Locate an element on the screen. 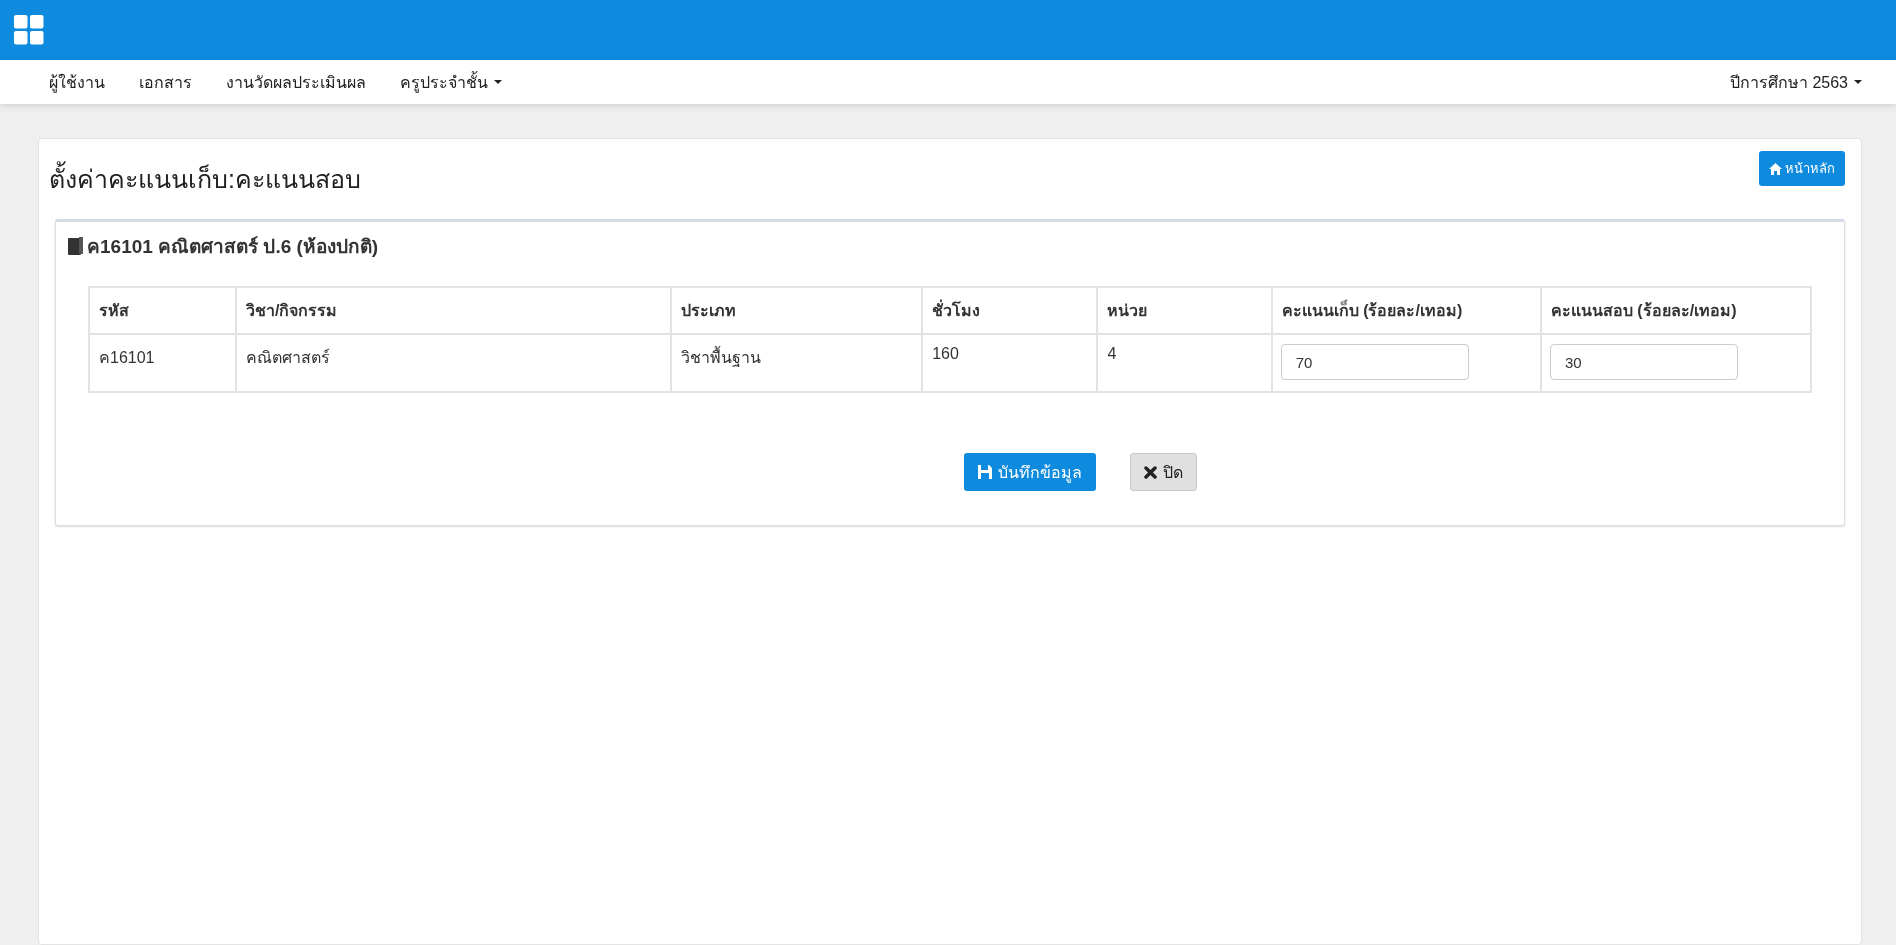 The width and height of the screenshot is (1896, 945). page-title: ตั้งค่าคะแนนเก็บ:คะแนนสอบ is located at coordinates (205, 179).